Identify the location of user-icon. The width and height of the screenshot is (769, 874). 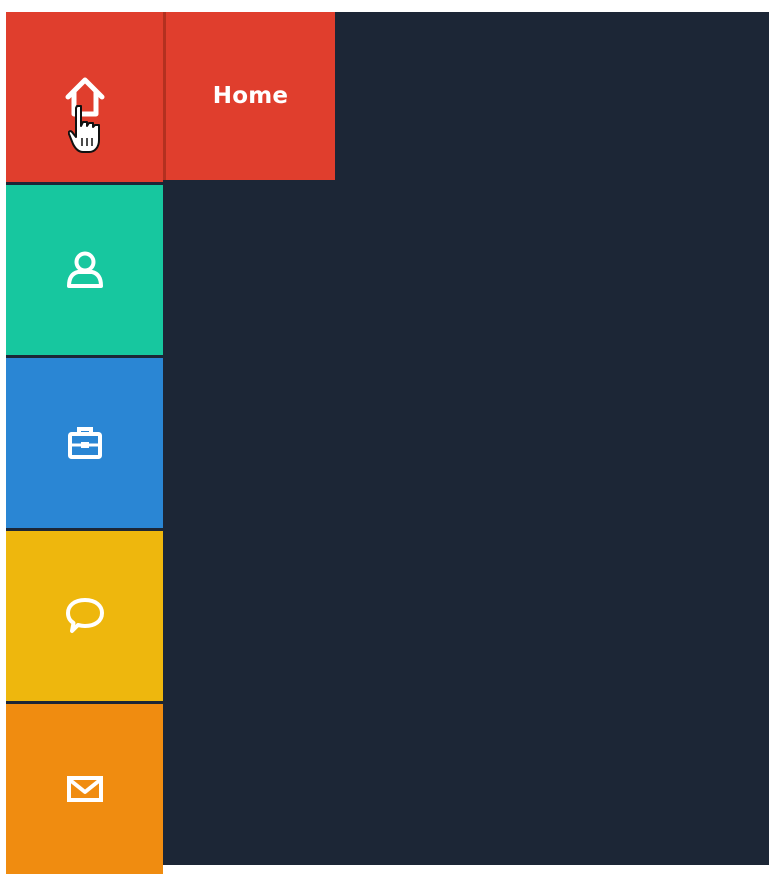
(85, 270).